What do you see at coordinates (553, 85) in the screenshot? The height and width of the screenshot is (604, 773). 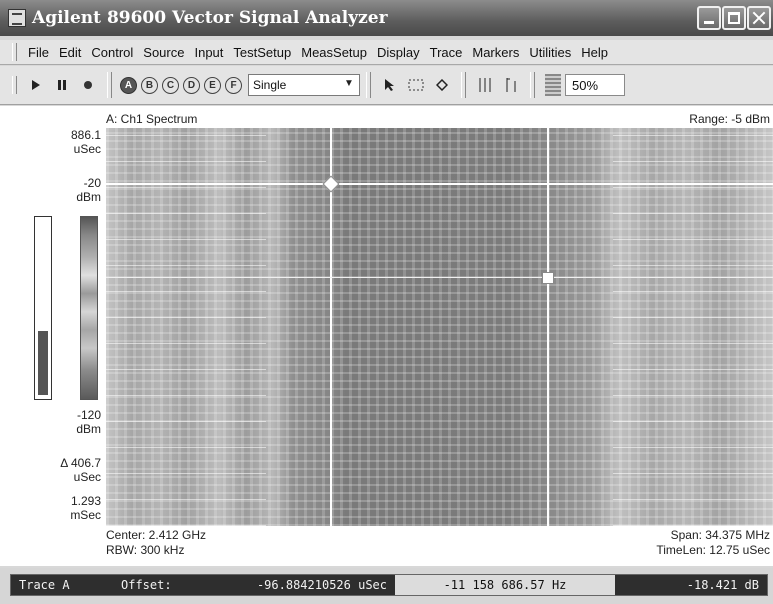 I see `zoom-scale-icon` at bounding box center [553, 85].